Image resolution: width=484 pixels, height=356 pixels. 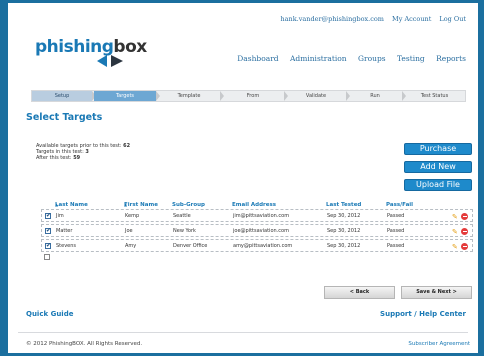 I want to click on logo-text-phishing: phishing, so click(x=74, y=47).